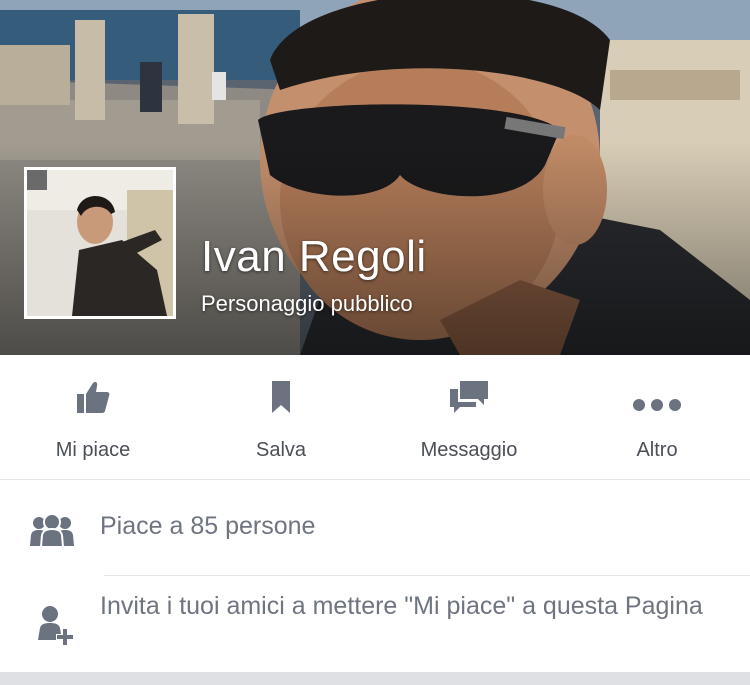 The width and height of the screenshot is (750, 685). Describe the element at coordinates (469, 417) in the screenshot. I see `message-button: Messaggio` at that location.